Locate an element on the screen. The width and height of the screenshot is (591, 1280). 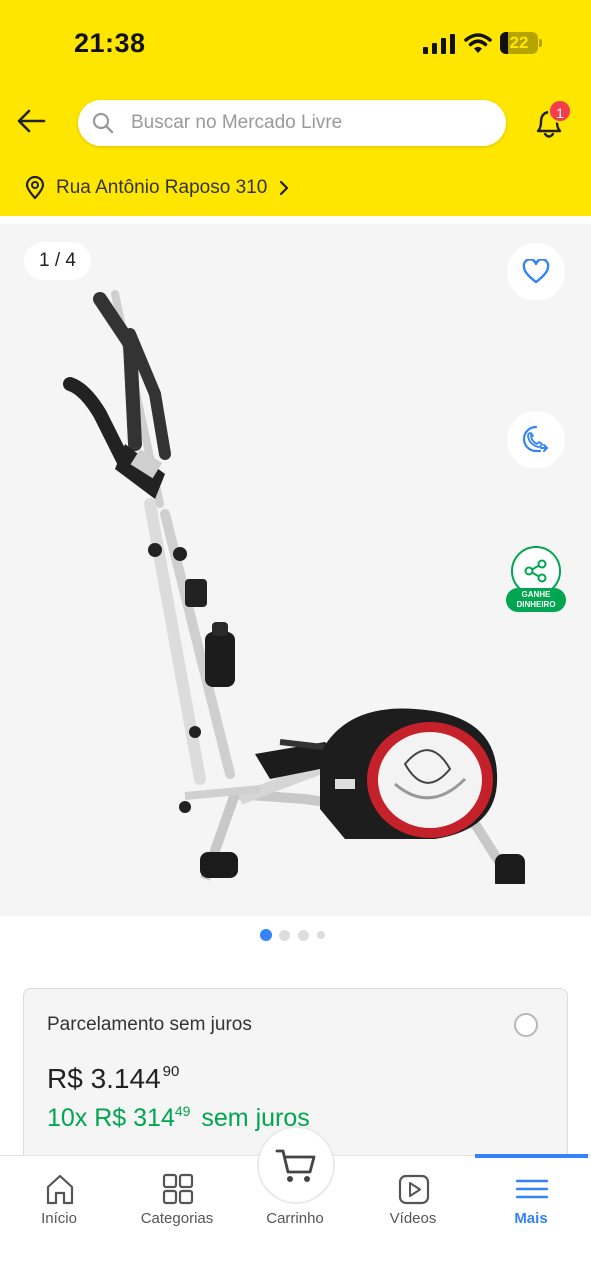
nav-label-mais: Mais is located at coordinates (531, 1218).